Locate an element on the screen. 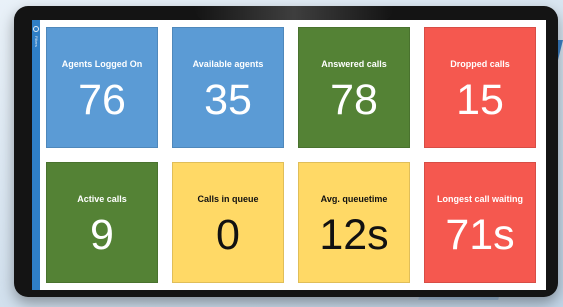 This screenshot has width=563, height=307. kpi-value: 12s is located at coordinates (354, 235).